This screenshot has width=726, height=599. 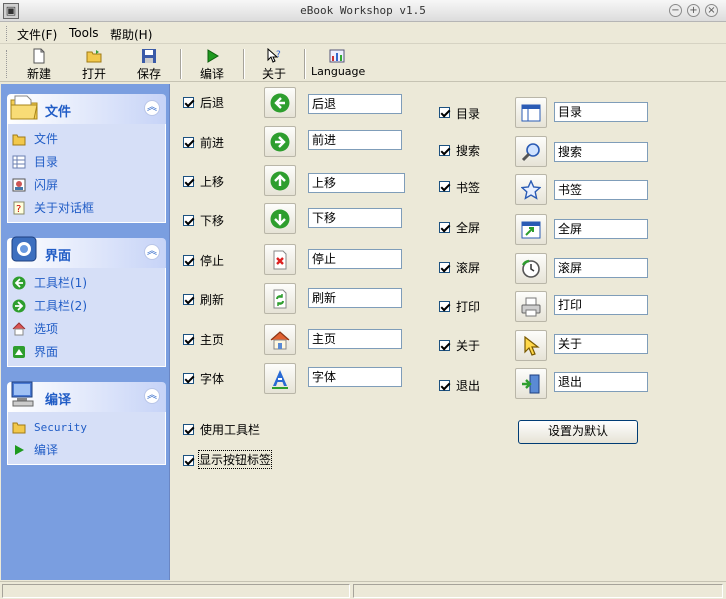 I want to click on sidebar-item-splash: 闪屏, so click(x=86, y=185).